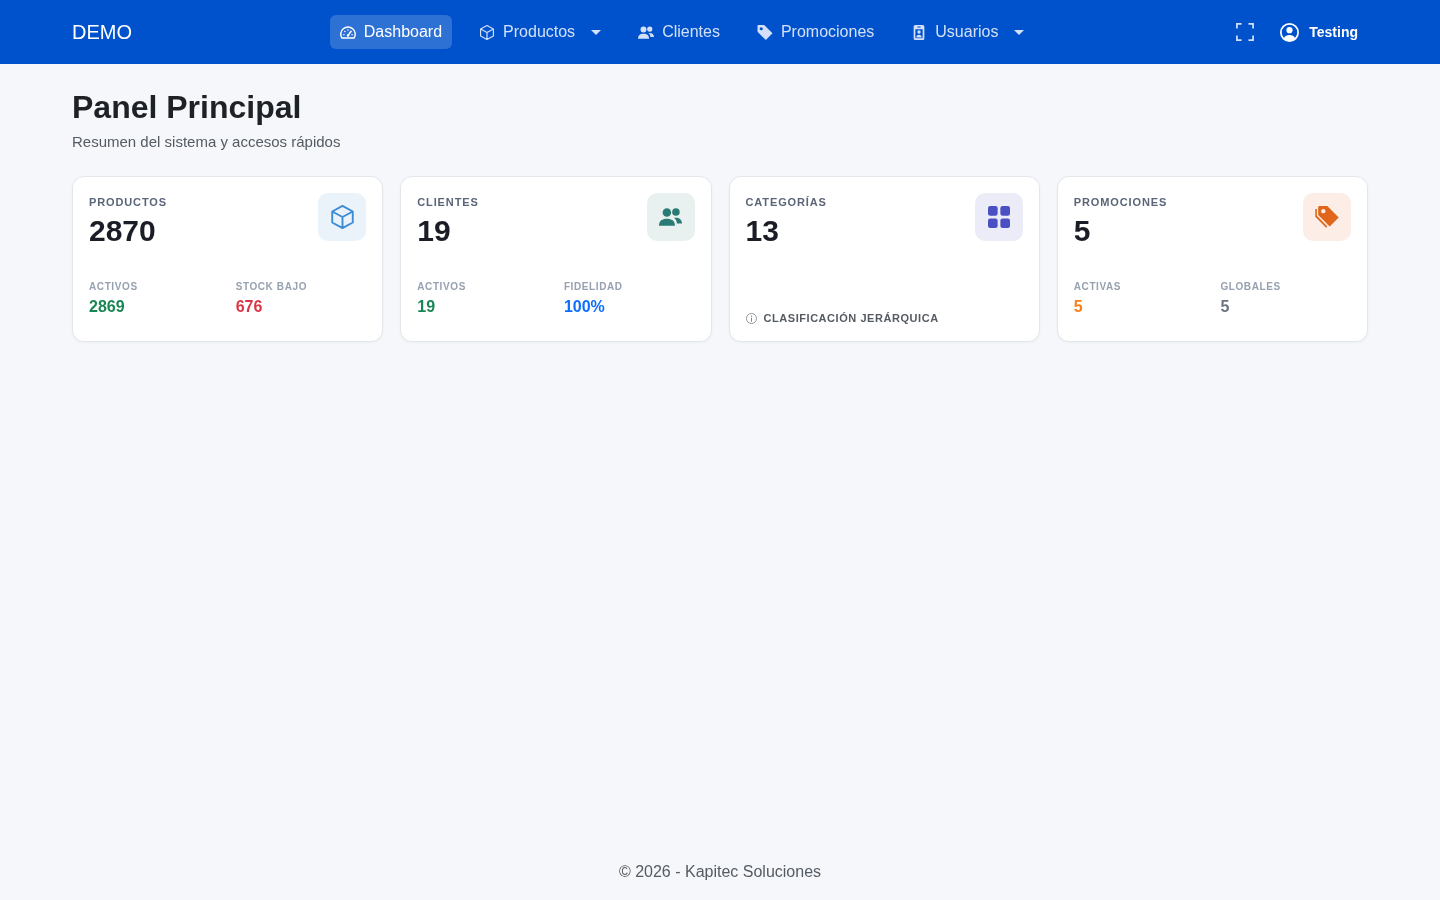  I want to click on gauge-icon, so click(347, 32).